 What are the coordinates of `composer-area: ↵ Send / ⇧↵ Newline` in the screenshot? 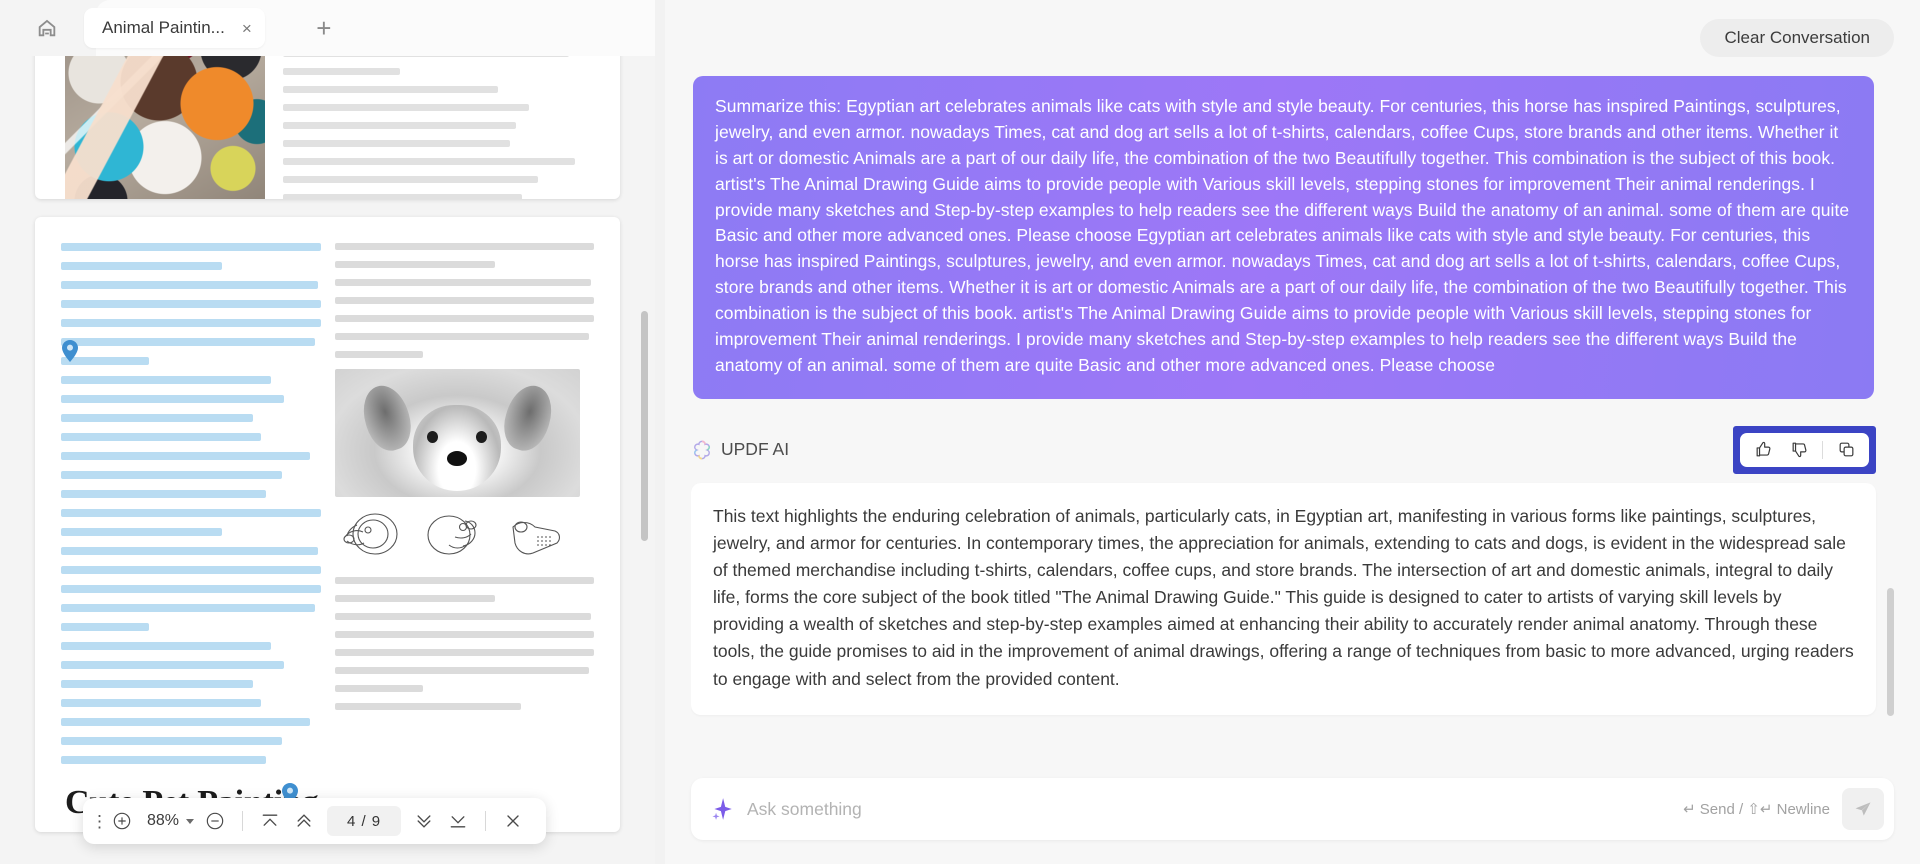 It's located at (1292, 809).